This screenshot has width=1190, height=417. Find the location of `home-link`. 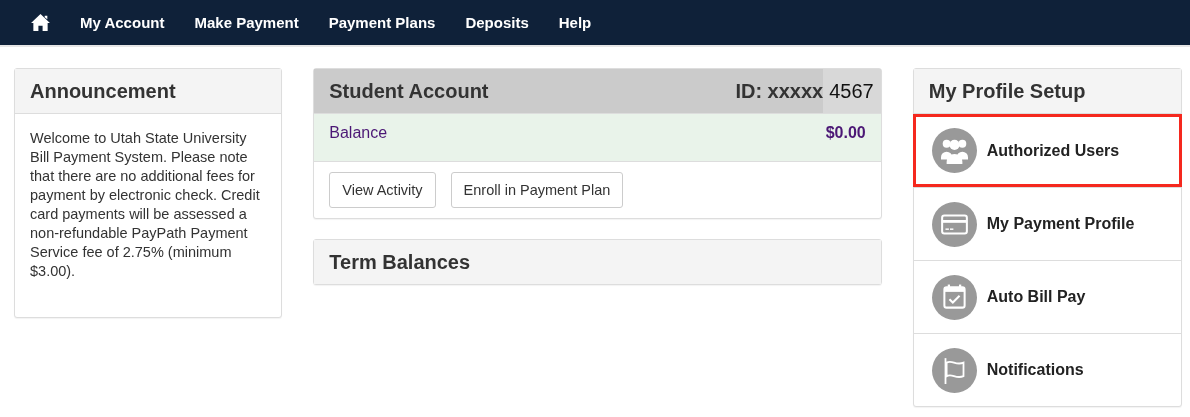

home-link is located at coordinates (40, 22).